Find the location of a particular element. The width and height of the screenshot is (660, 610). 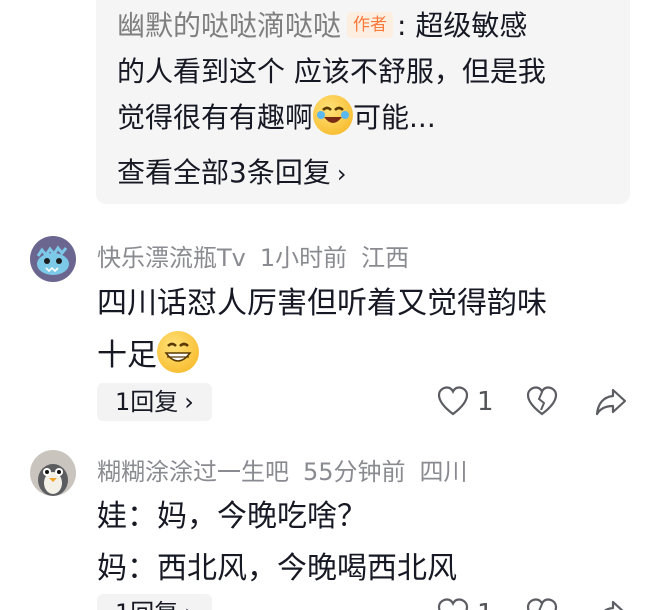

comment-text: 四川话怼人厉害但听着又觉得韵味 十足 is located at coordinates (357, 330).